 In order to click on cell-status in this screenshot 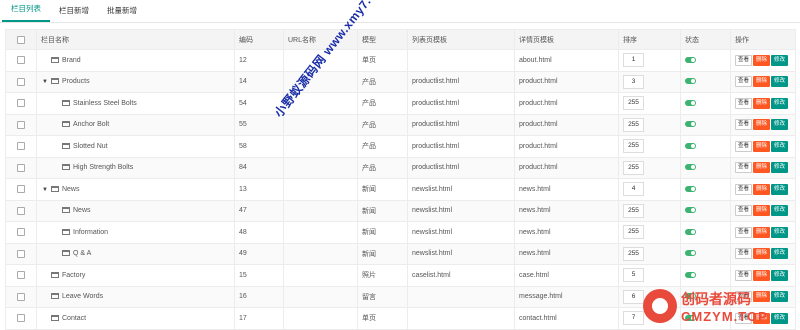, I will do `click(705, 146)`.